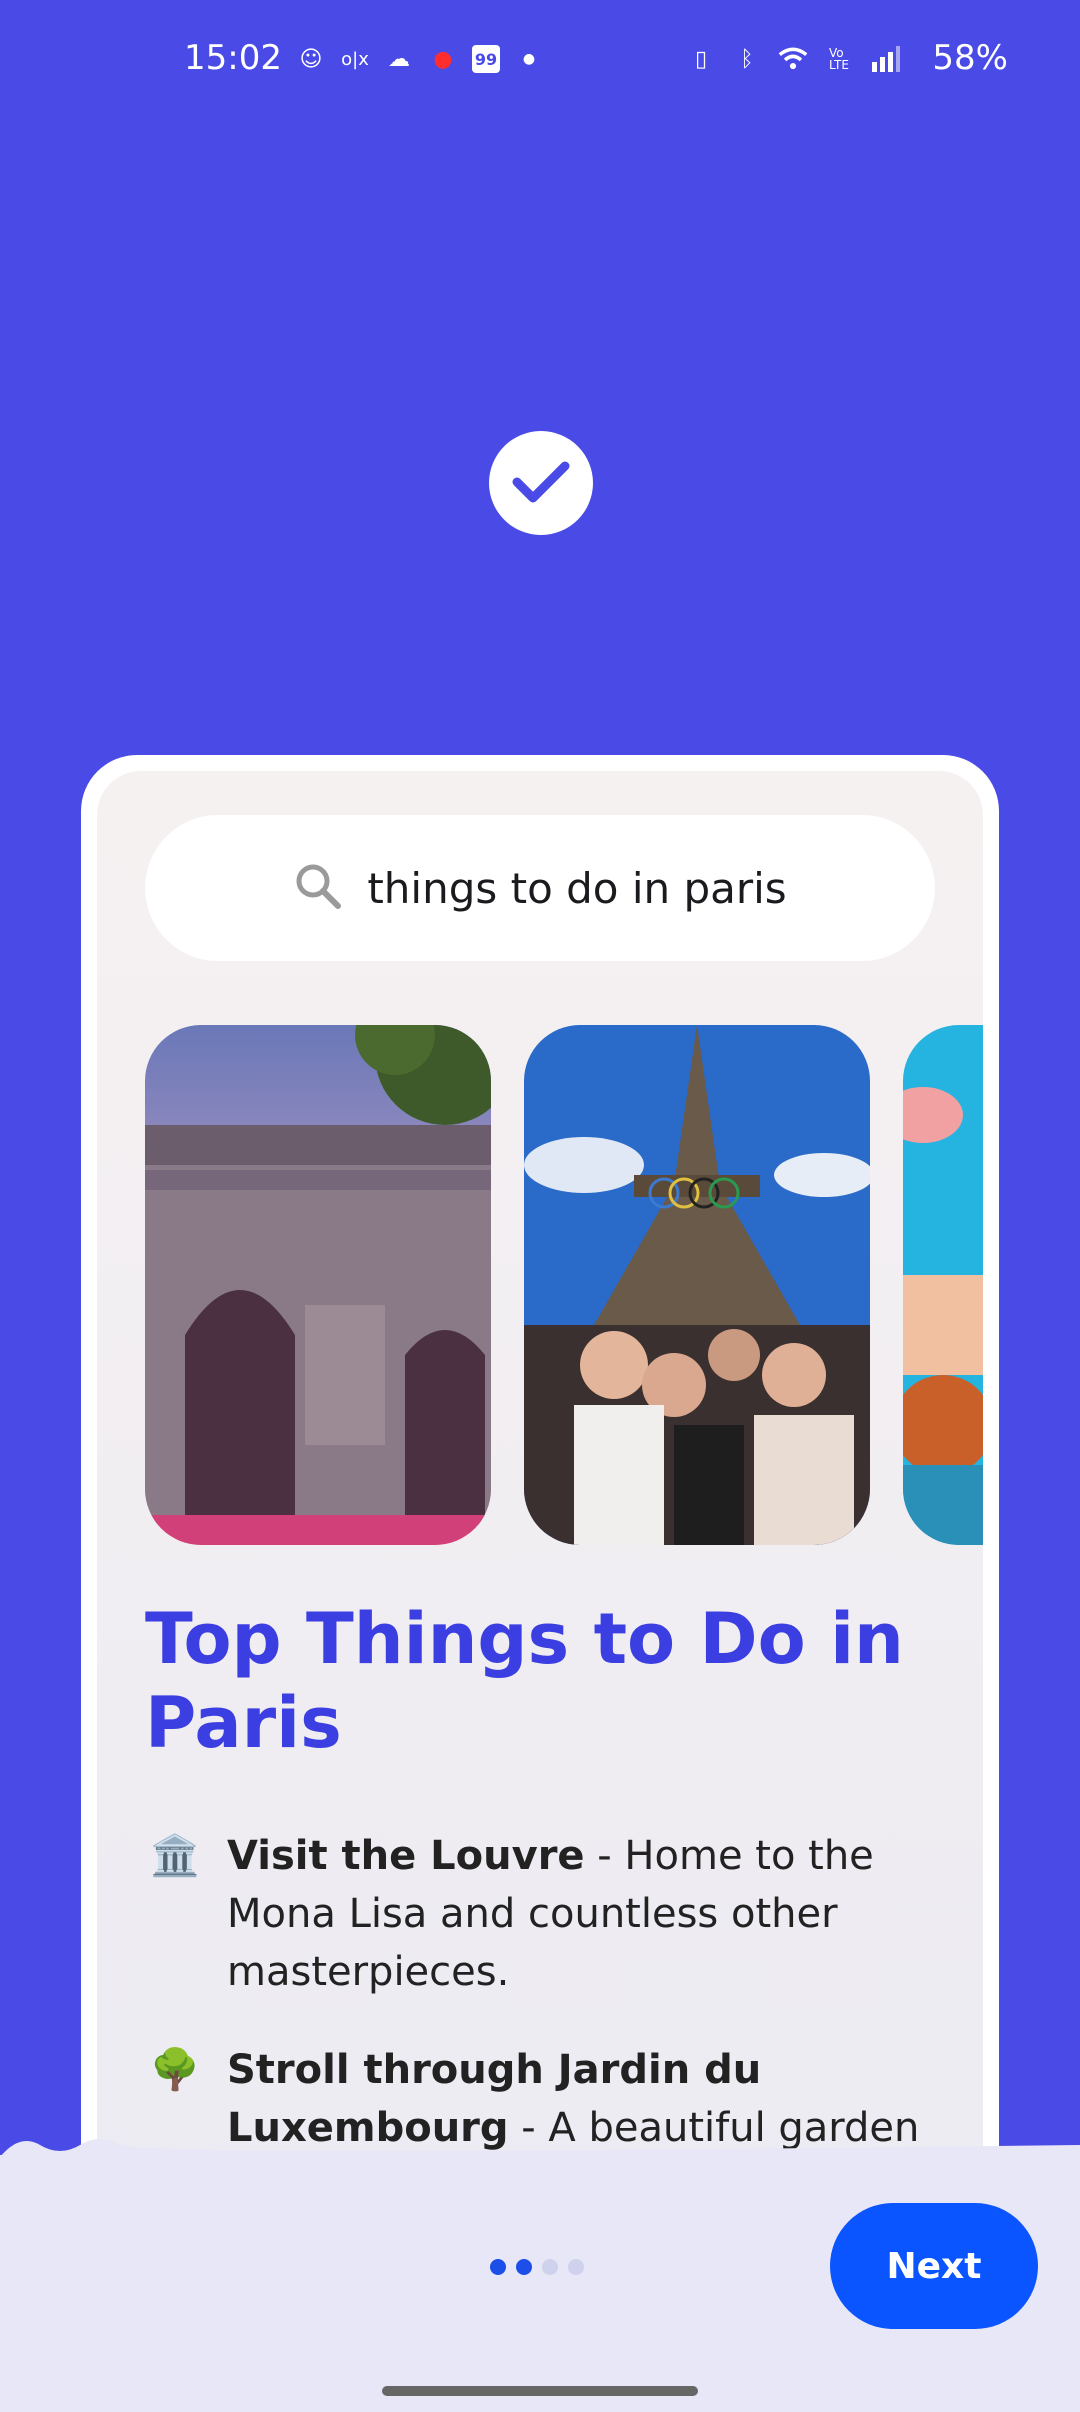 Image resolution: width=1080 pixels, height=2412 pixels. Describe the element at coordinates (537, 2267) in the screenshot. I see `page-indicator` at that location.